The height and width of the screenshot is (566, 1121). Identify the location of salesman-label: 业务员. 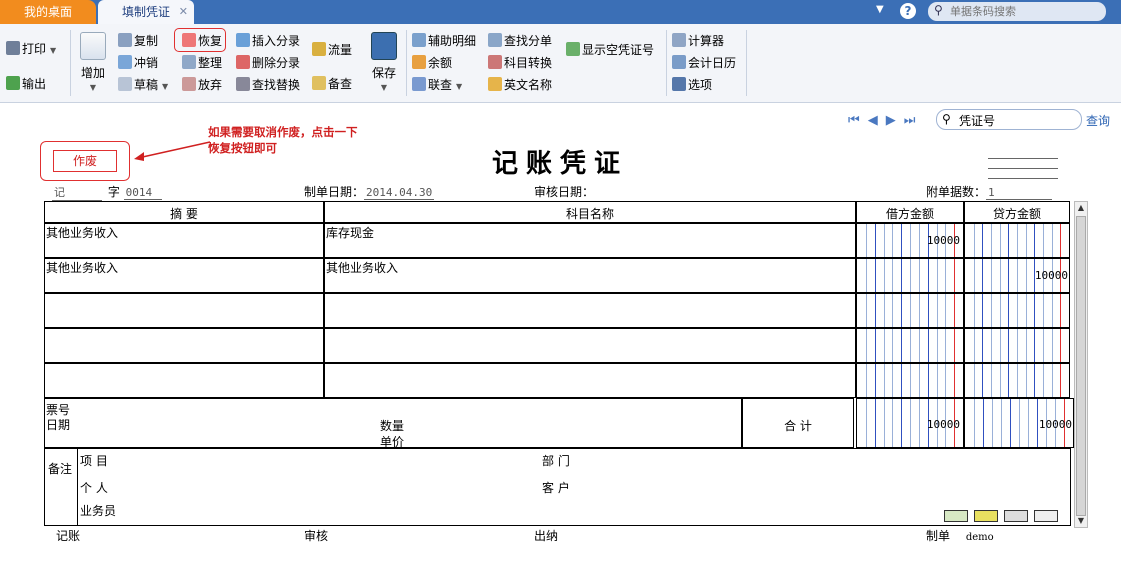
(120, 510).